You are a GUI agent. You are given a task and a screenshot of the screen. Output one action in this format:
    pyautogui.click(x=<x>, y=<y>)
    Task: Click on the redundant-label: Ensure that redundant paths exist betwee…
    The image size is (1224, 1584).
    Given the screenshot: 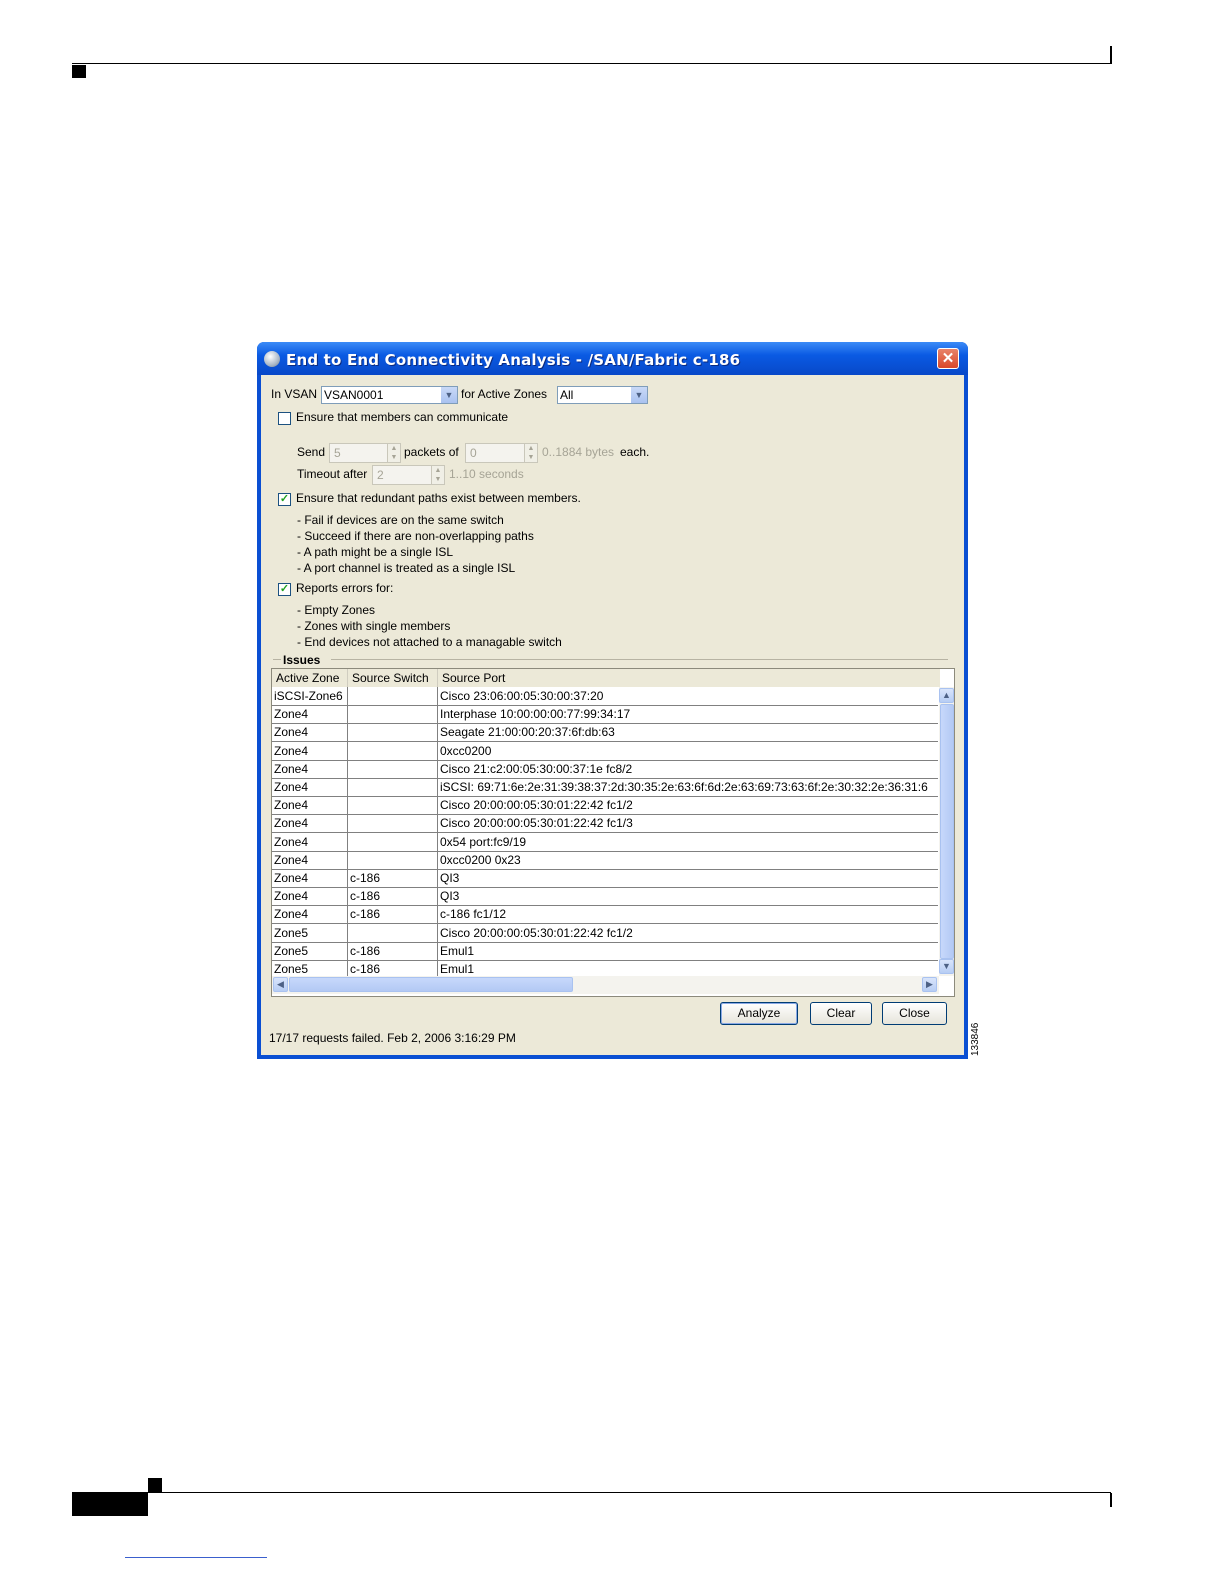 What is the action you would take?
    pyautogui.click(x=438, y=498)
    